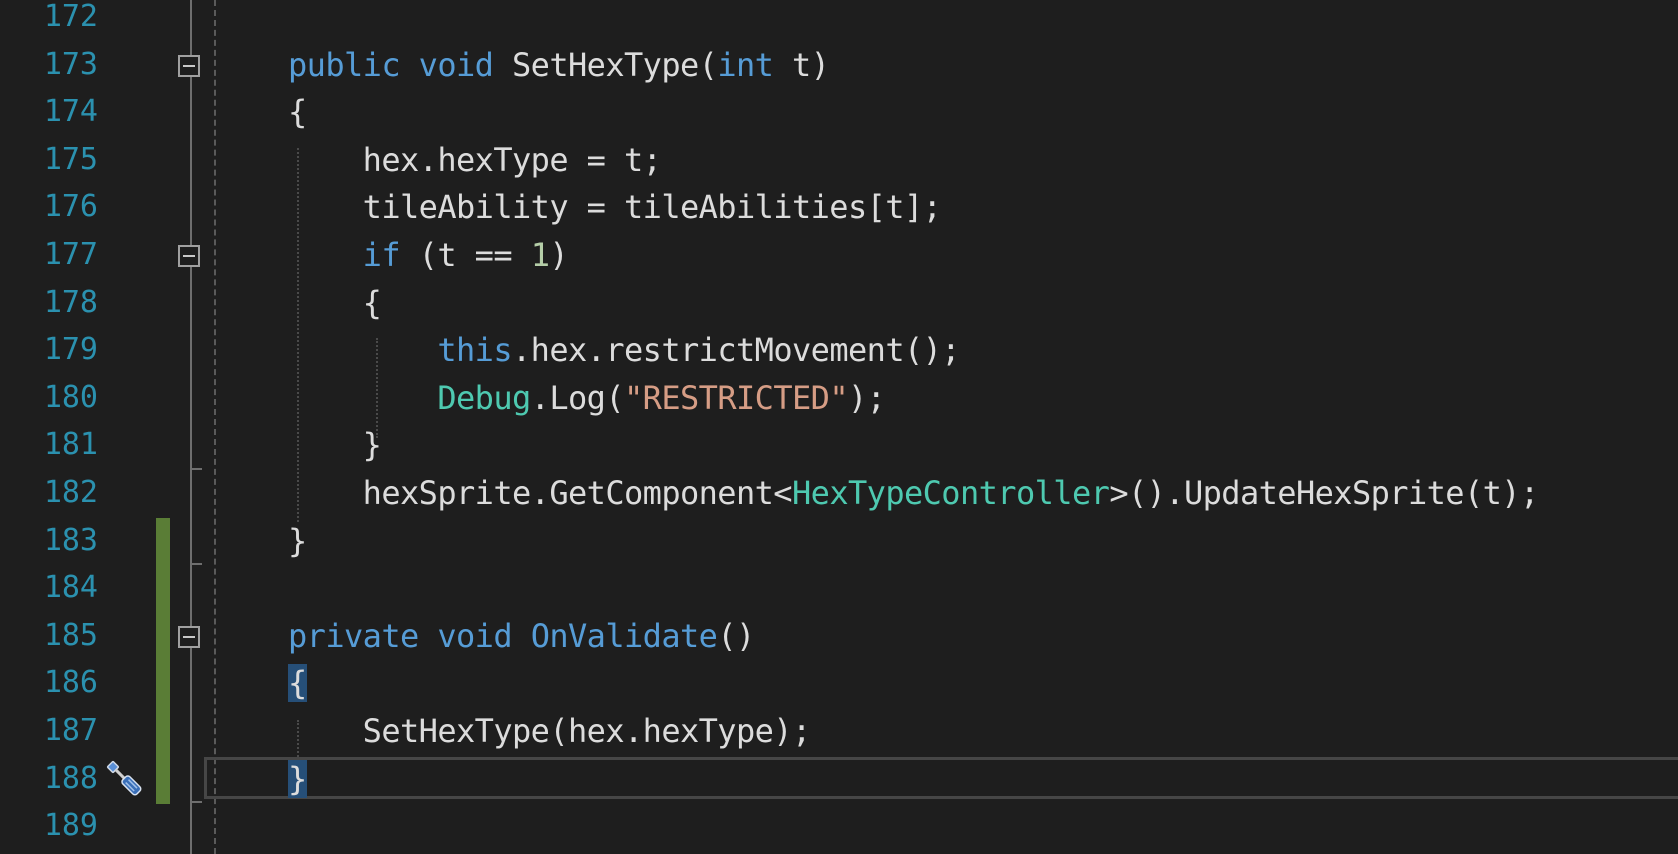 Image resolution: width=1678 pixels, height=854 pixels. I want to click on code-line: 180 Debug.Log("RESTRICTED");, so click(839, 398).